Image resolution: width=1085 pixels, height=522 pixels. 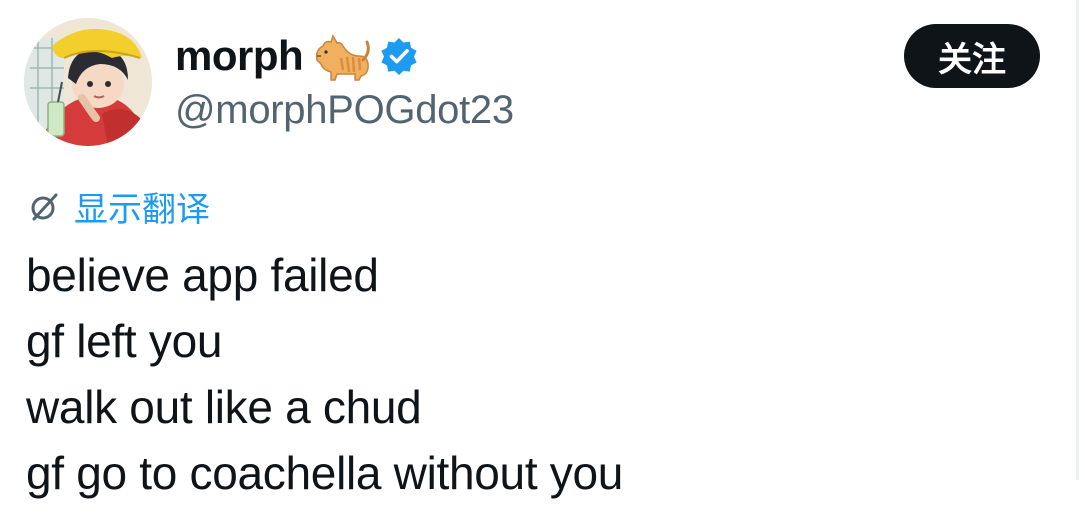 I want to click on tweet-text-line: gf left you, so click(x=124, y=341).